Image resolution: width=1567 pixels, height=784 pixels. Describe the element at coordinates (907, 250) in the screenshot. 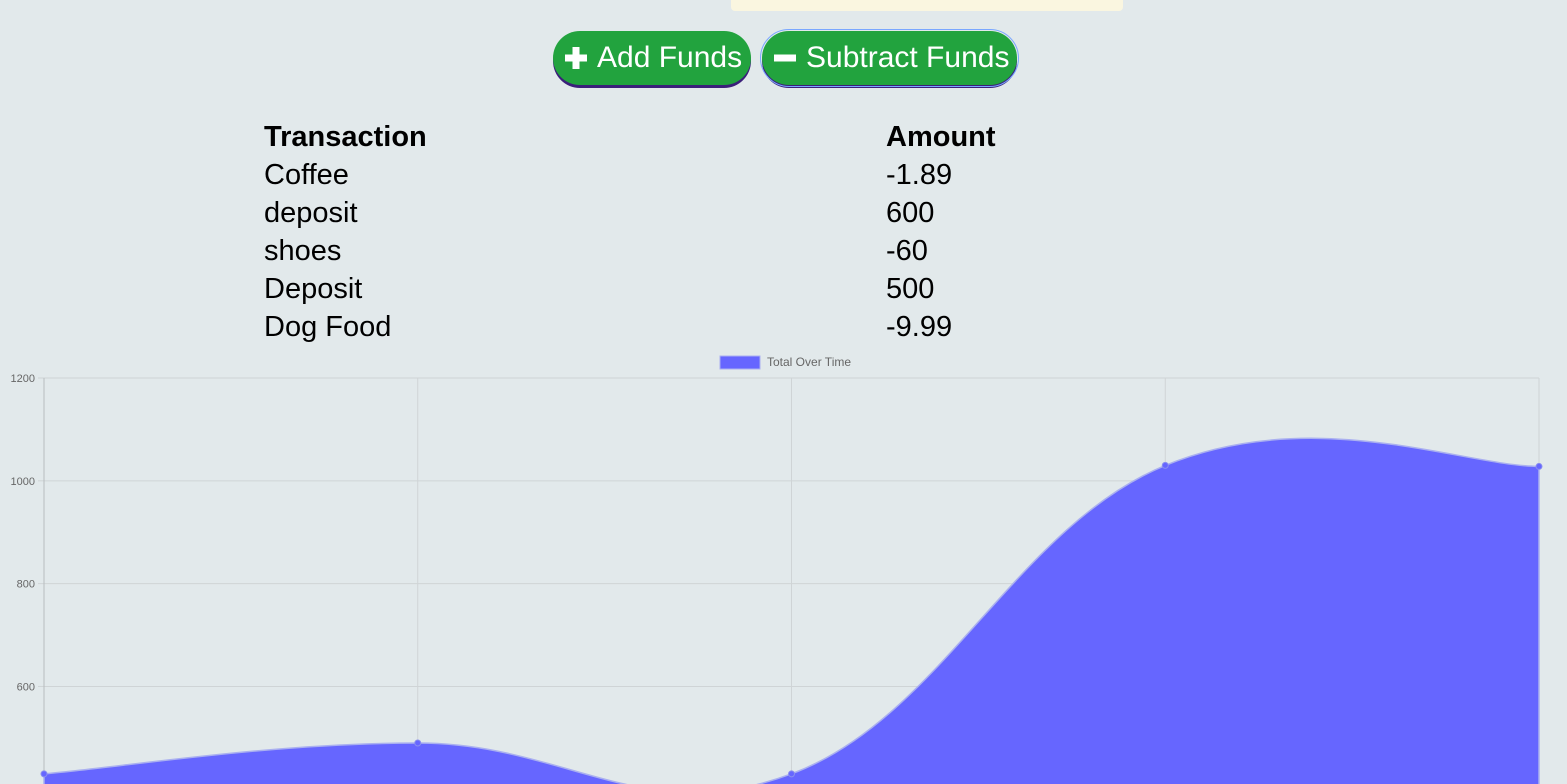

I see `transaction-amount: -60` at that location.